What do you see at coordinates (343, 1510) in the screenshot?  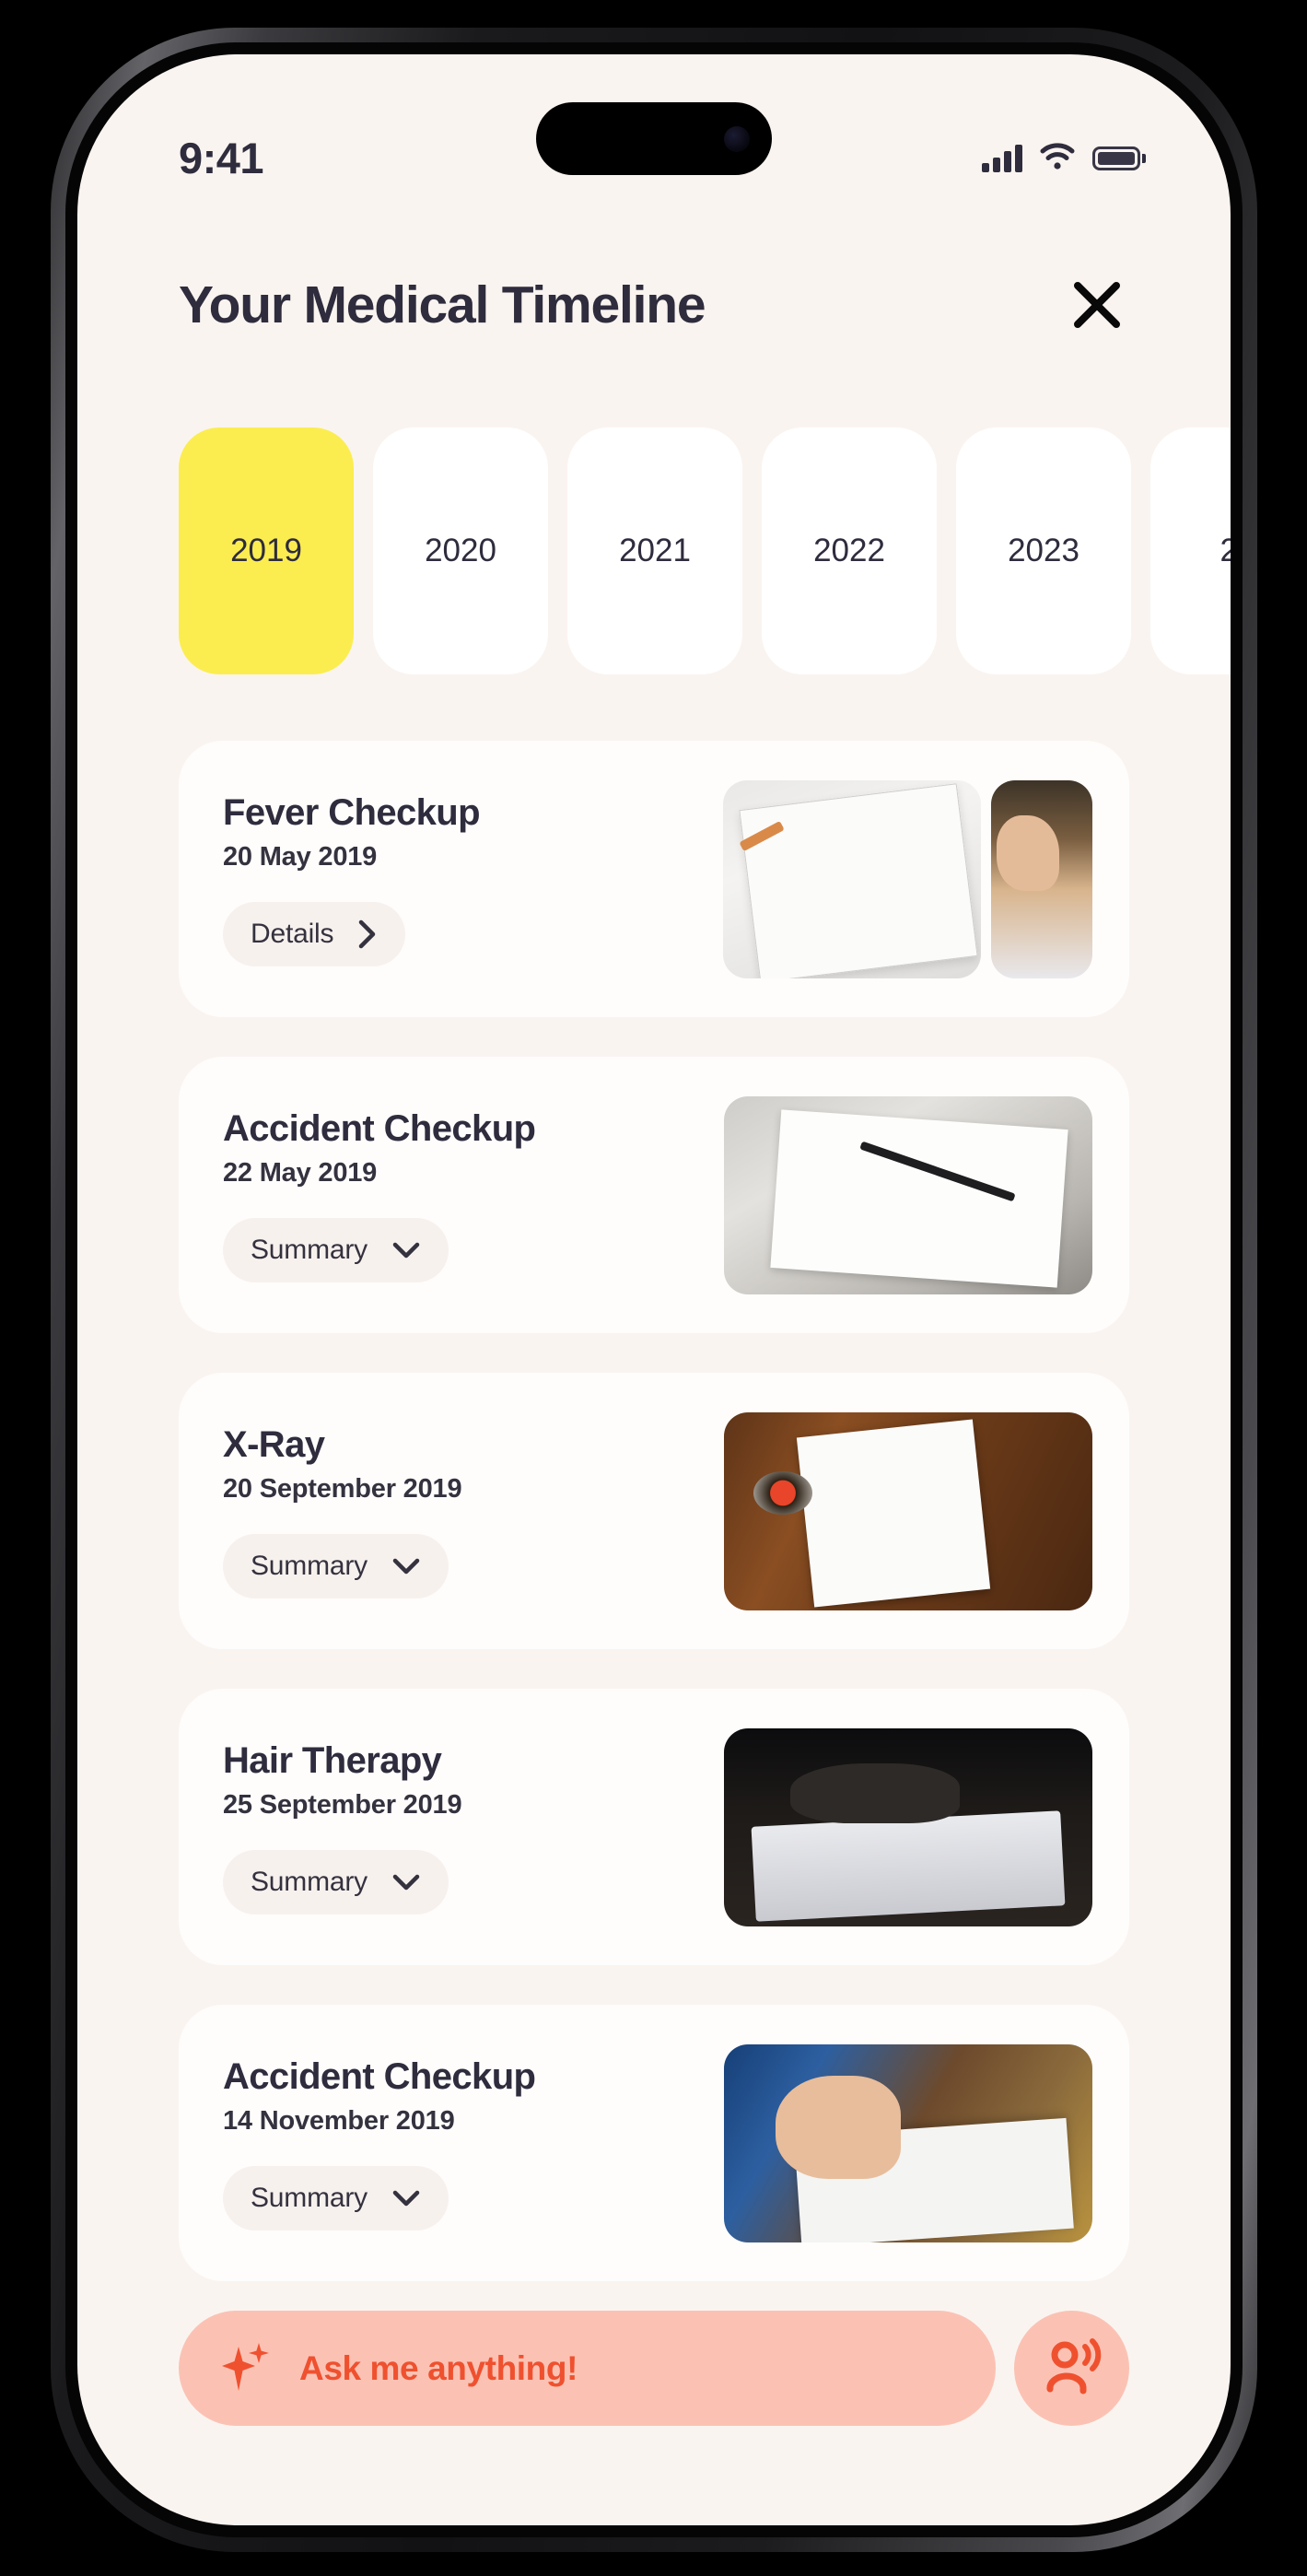 I see `record-info: X-Ray 20 September 2019 Summary` at bounding box center [343, 1510].